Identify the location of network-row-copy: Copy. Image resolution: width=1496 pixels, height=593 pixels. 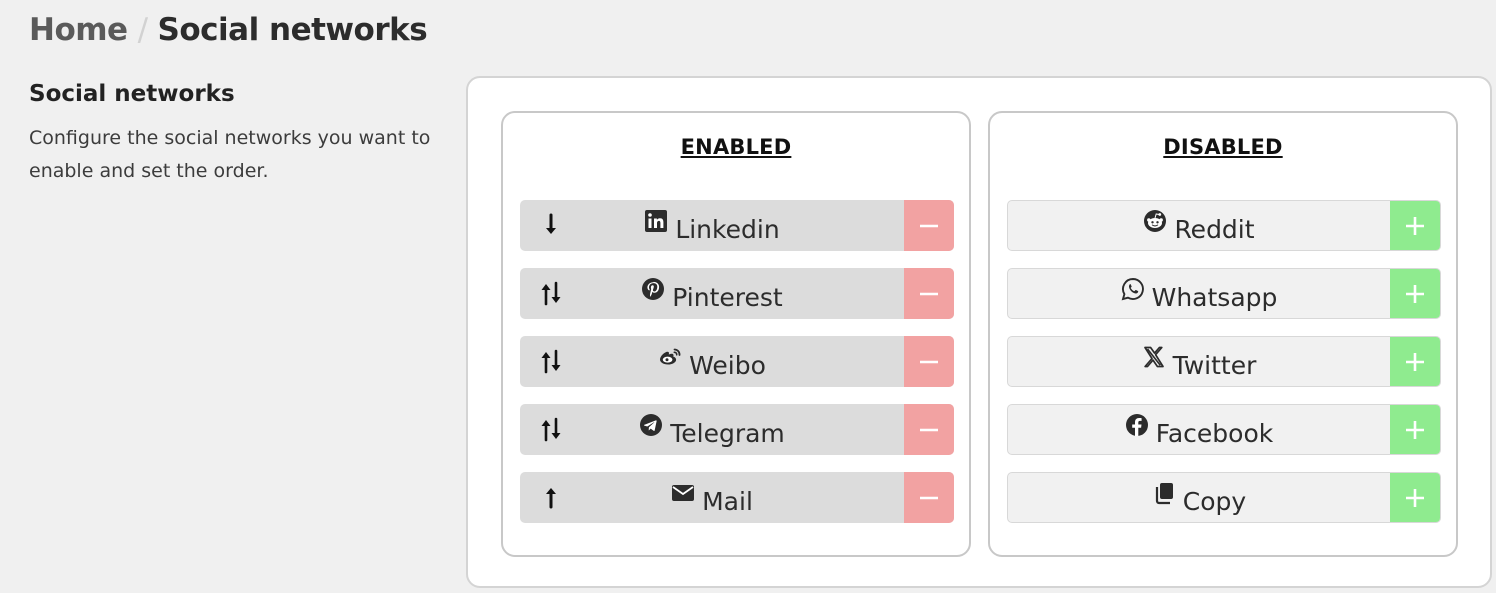
(1224, 497).